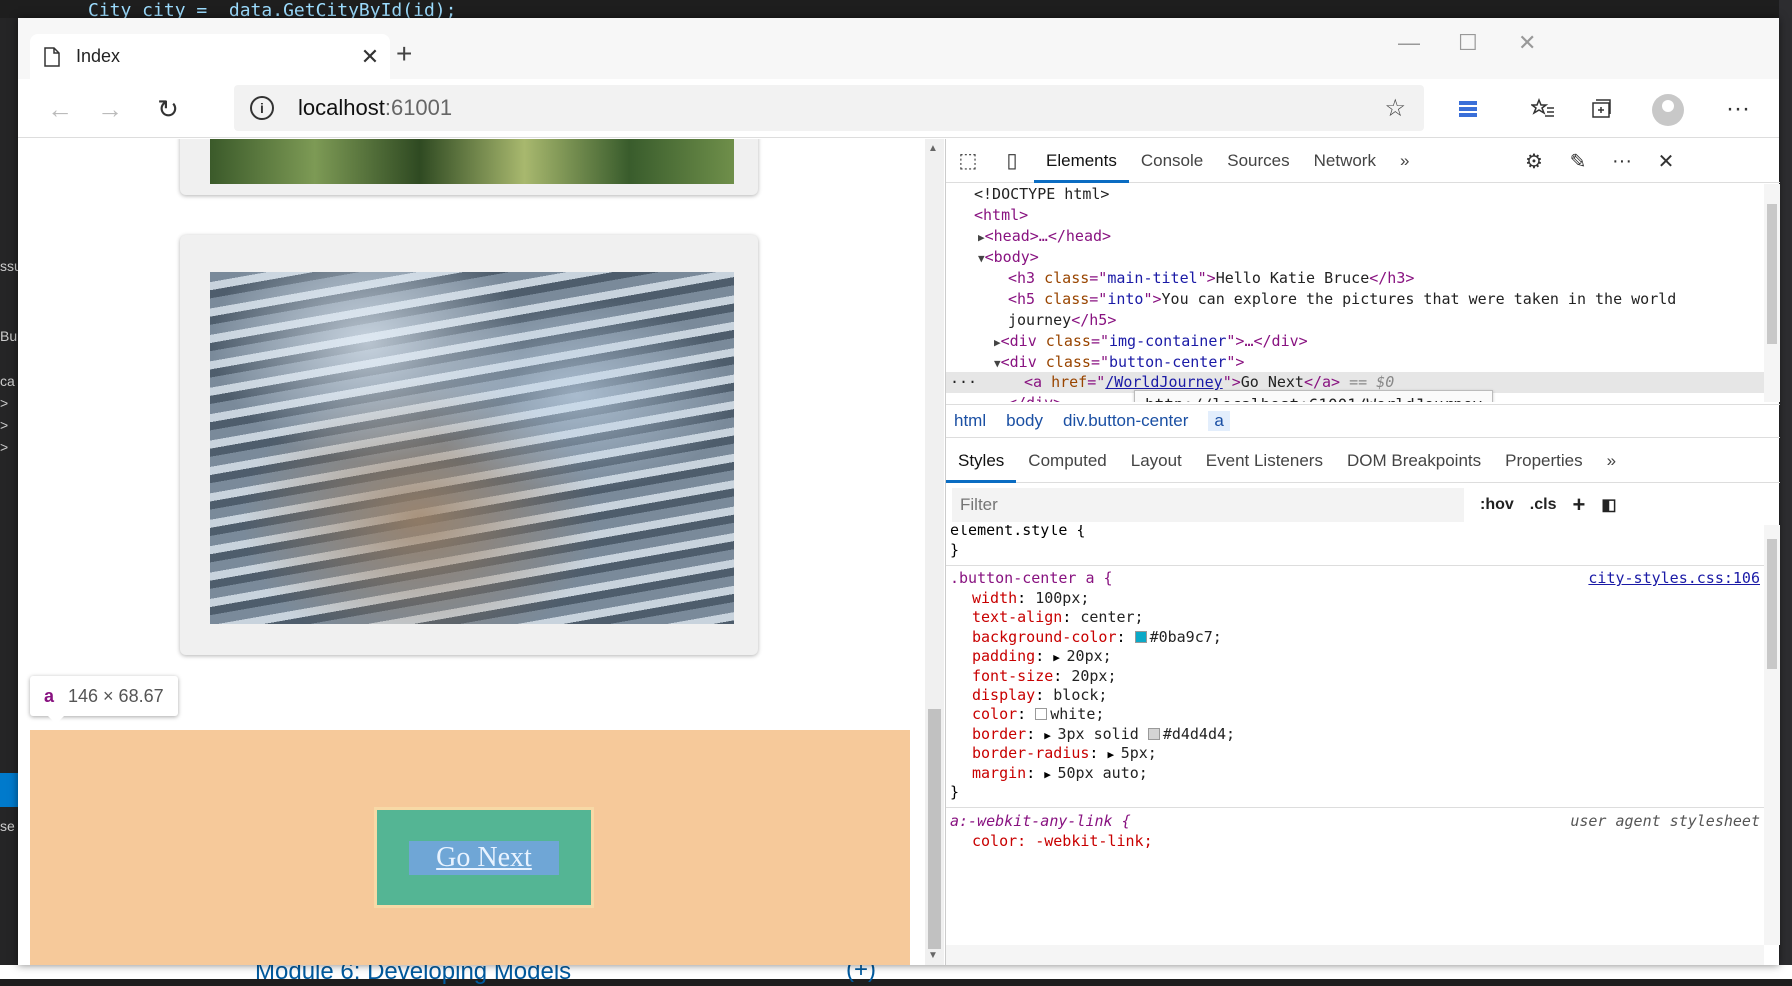 The height and width of the screenshot is (986, 1792). I want to click on minimize-button: —, so click(1409, 43).